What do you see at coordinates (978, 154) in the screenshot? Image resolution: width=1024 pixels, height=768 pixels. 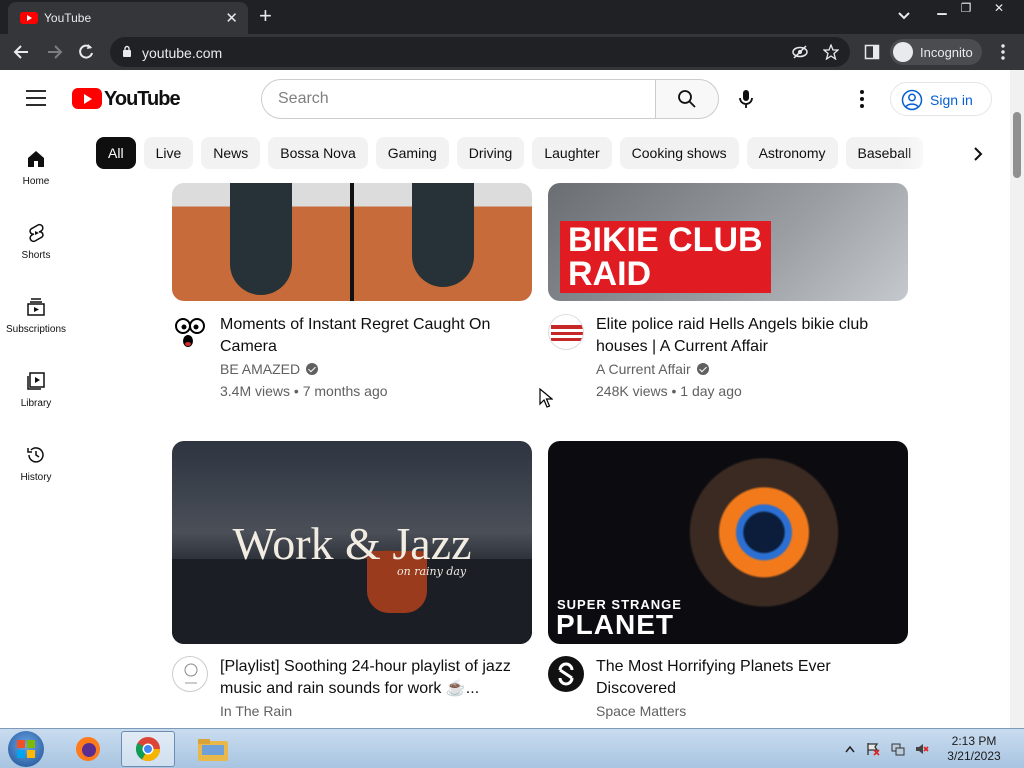 I see `chevron-right-icon` at bounding box center [978, 154].